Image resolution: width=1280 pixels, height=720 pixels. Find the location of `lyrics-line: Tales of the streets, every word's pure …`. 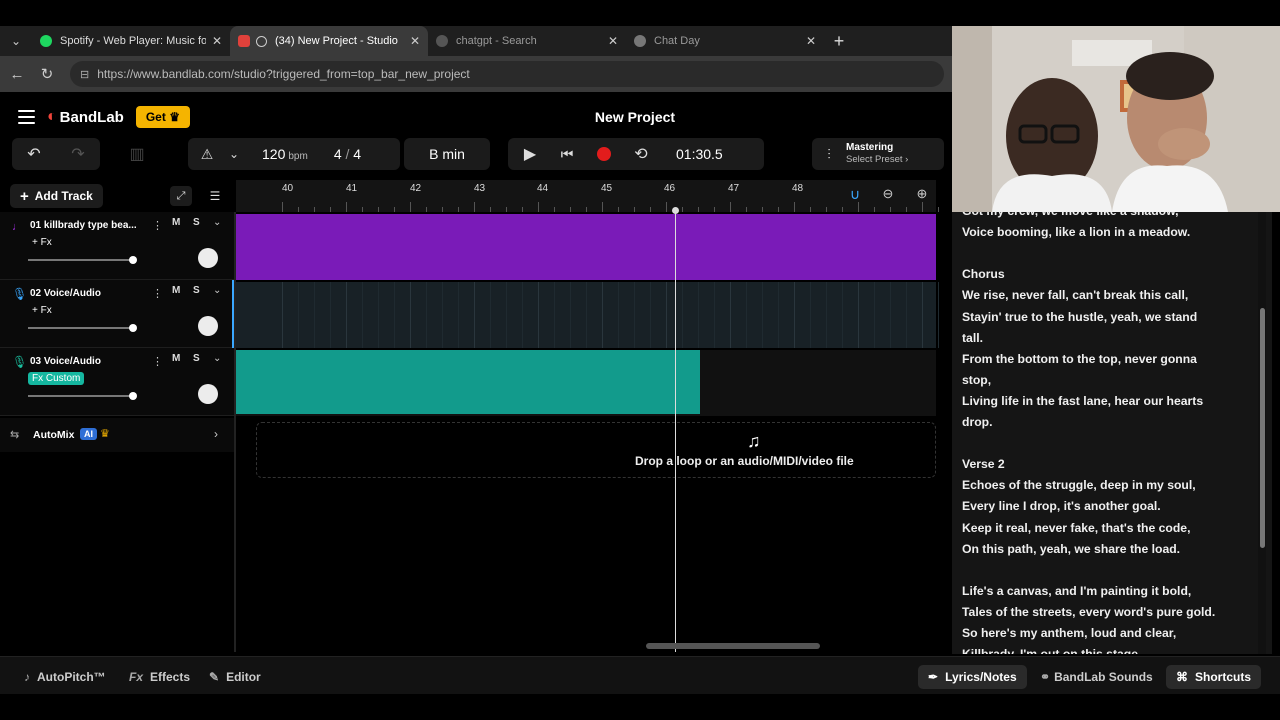

lyrics-line: Tales of the streets, every word's pure … is located at coordinates (1088, 612).